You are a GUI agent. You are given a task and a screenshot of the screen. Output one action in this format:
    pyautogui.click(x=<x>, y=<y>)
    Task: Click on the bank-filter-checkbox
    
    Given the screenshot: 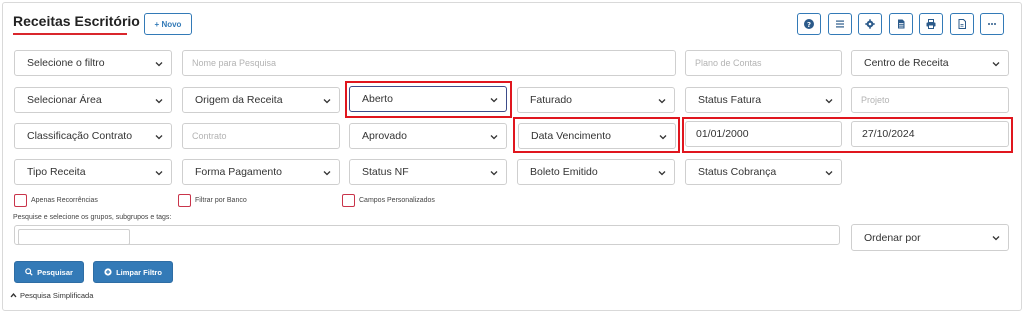 What is the action you would take?
    pyautogui.click(x=184, y=200)
    